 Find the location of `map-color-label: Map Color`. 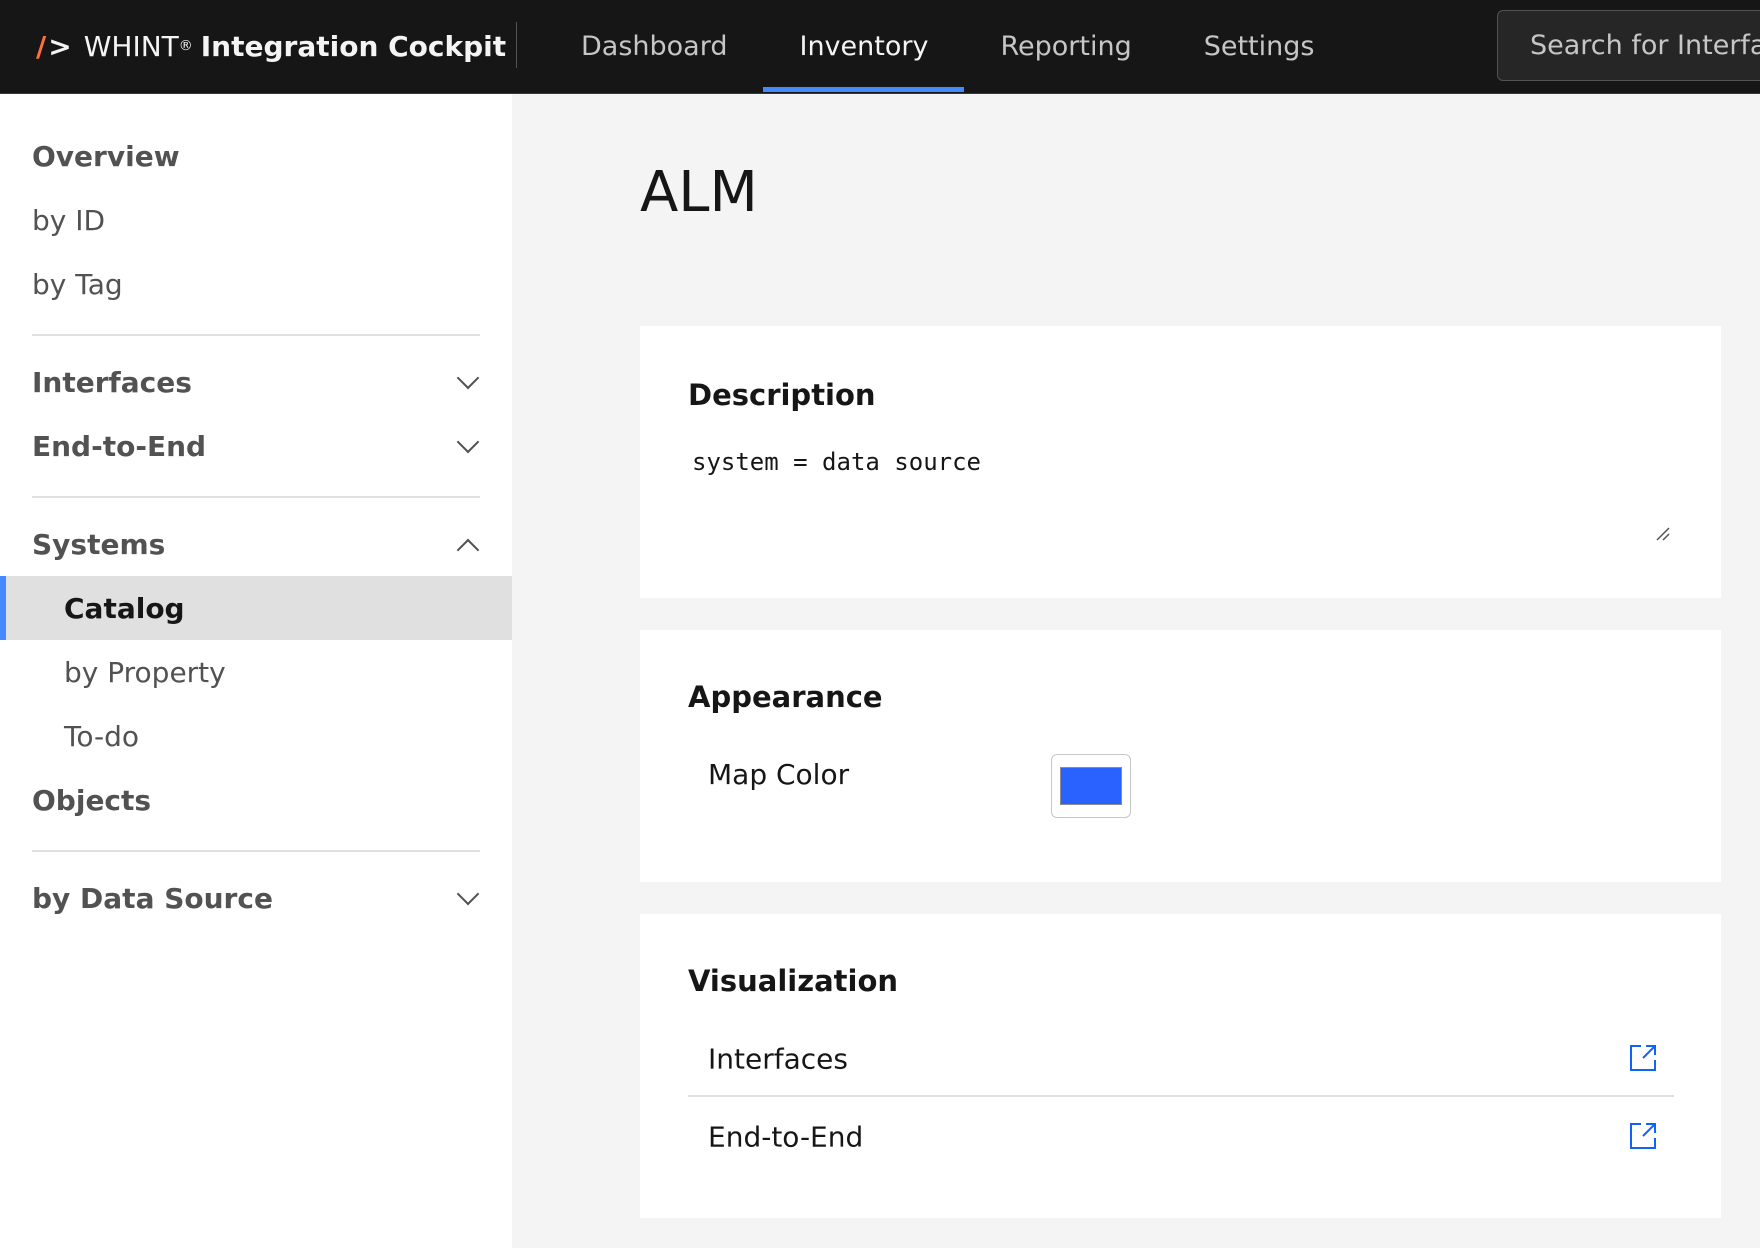

map-color-label: Map Color is located at coordinates (779, 774).